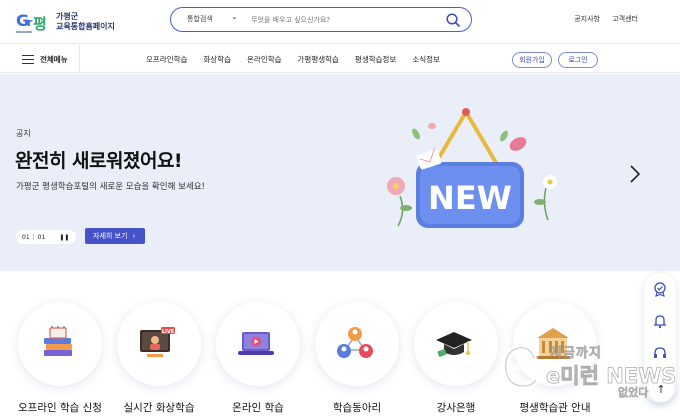 The width and height of the screenshot is (680, 420). What do you see at coordinates (54, 59) in the screenshot?
I see `all-menu-label: 전체메뉴` at bounding box center [54, 59].